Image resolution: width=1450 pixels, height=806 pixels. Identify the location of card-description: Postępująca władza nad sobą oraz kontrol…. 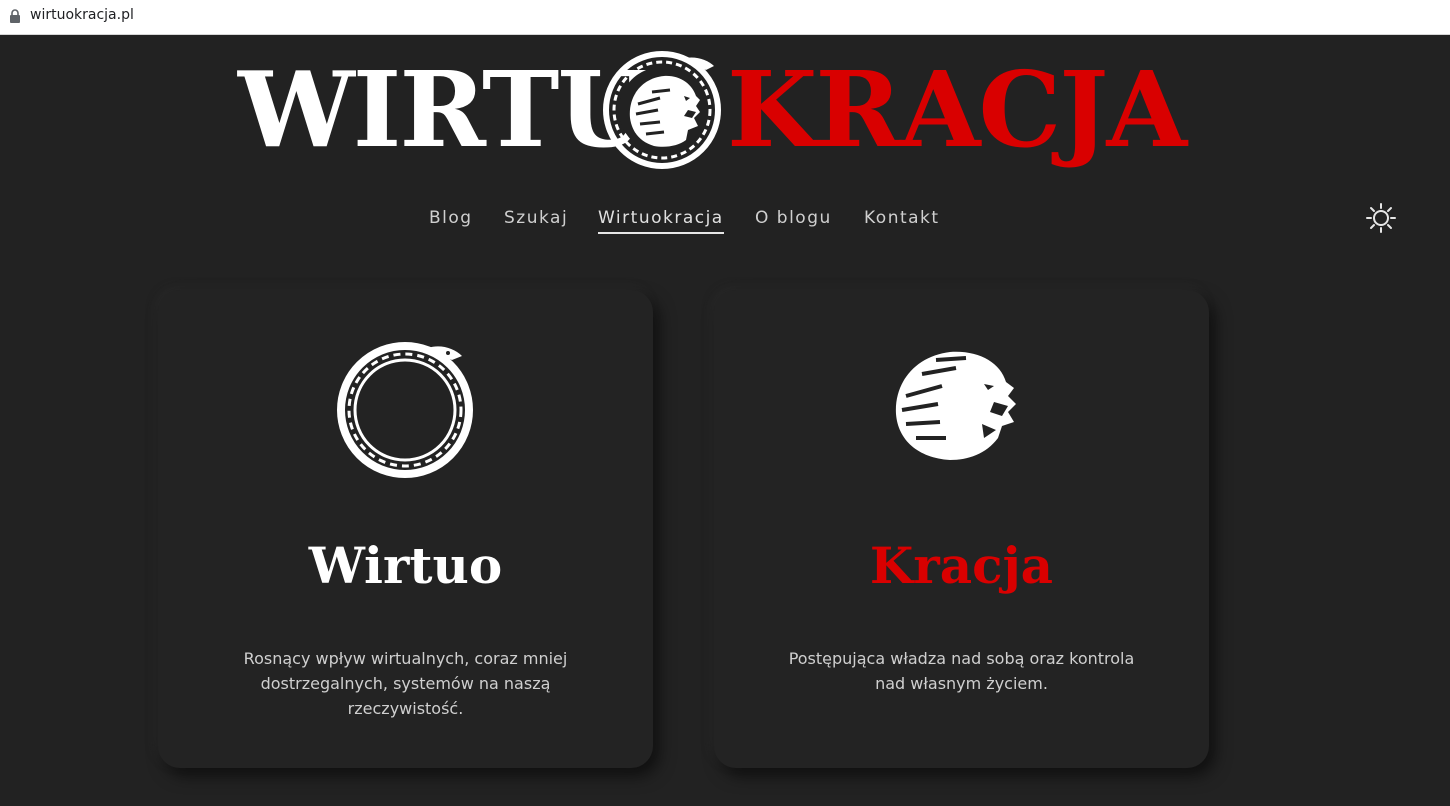
(961, 671).